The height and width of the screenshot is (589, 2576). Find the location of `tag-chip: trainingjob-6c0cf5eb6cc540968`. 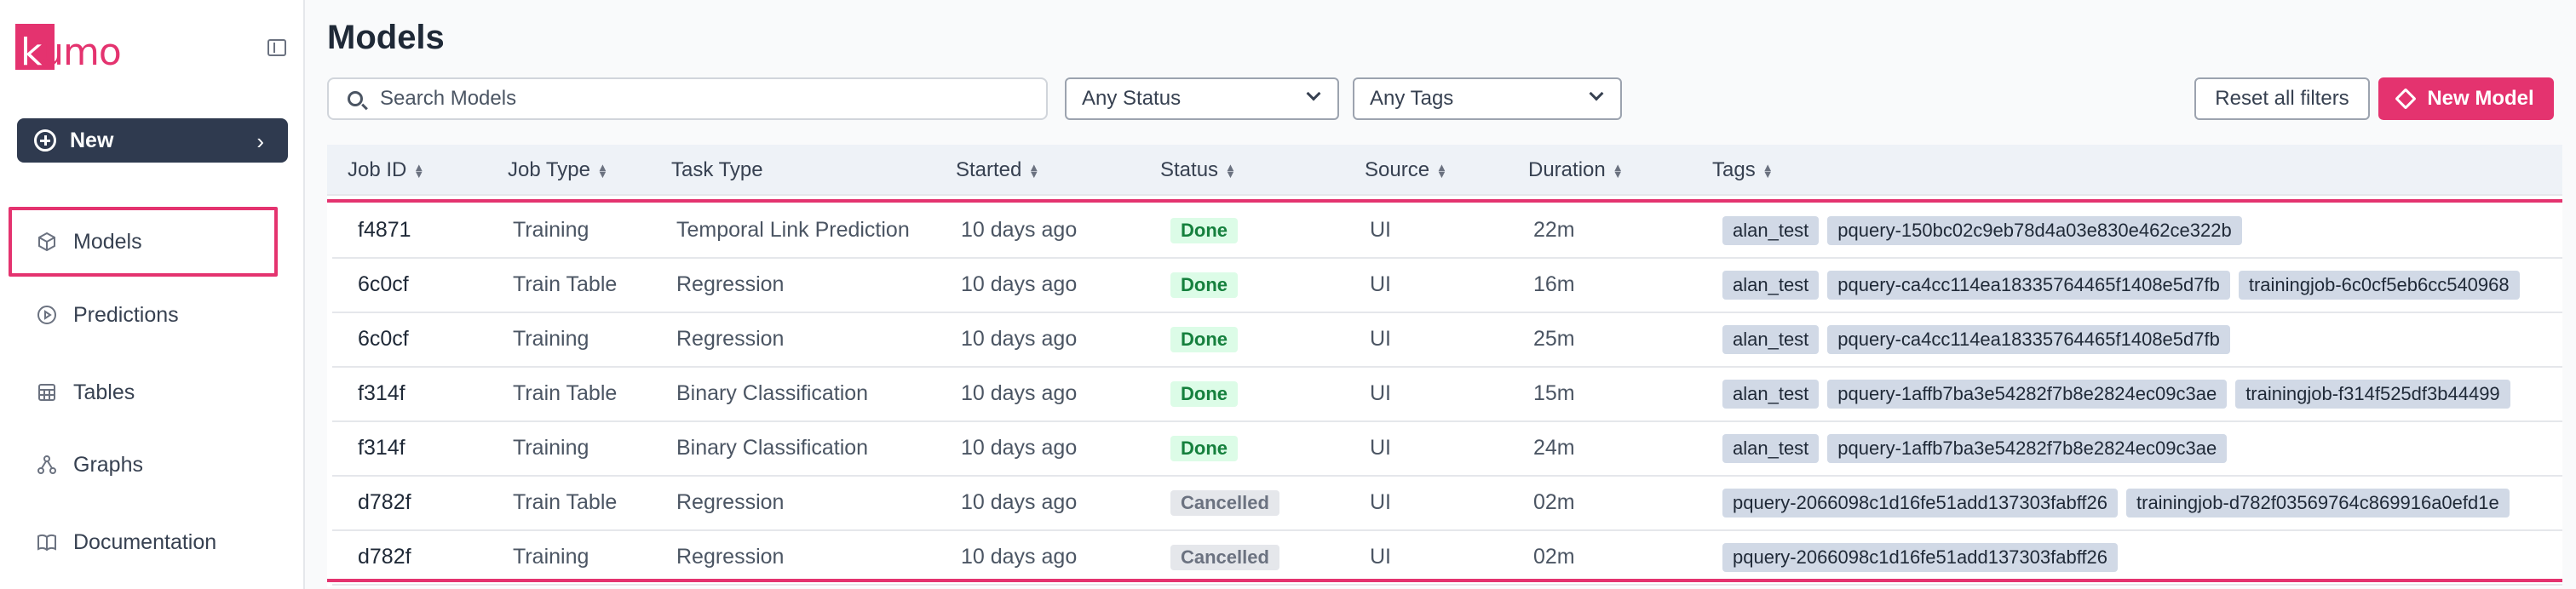

tag-chip: trainingjob-6c0cf5eb6cc540968 is located at coordinates (2379, 285).